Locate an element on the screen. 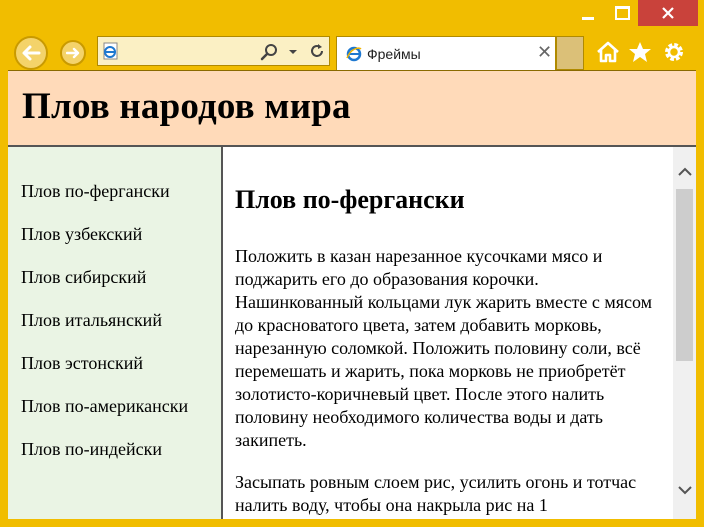 This screenshot has height=527, width=704. forward-icon is located at coordinates (73, 53).